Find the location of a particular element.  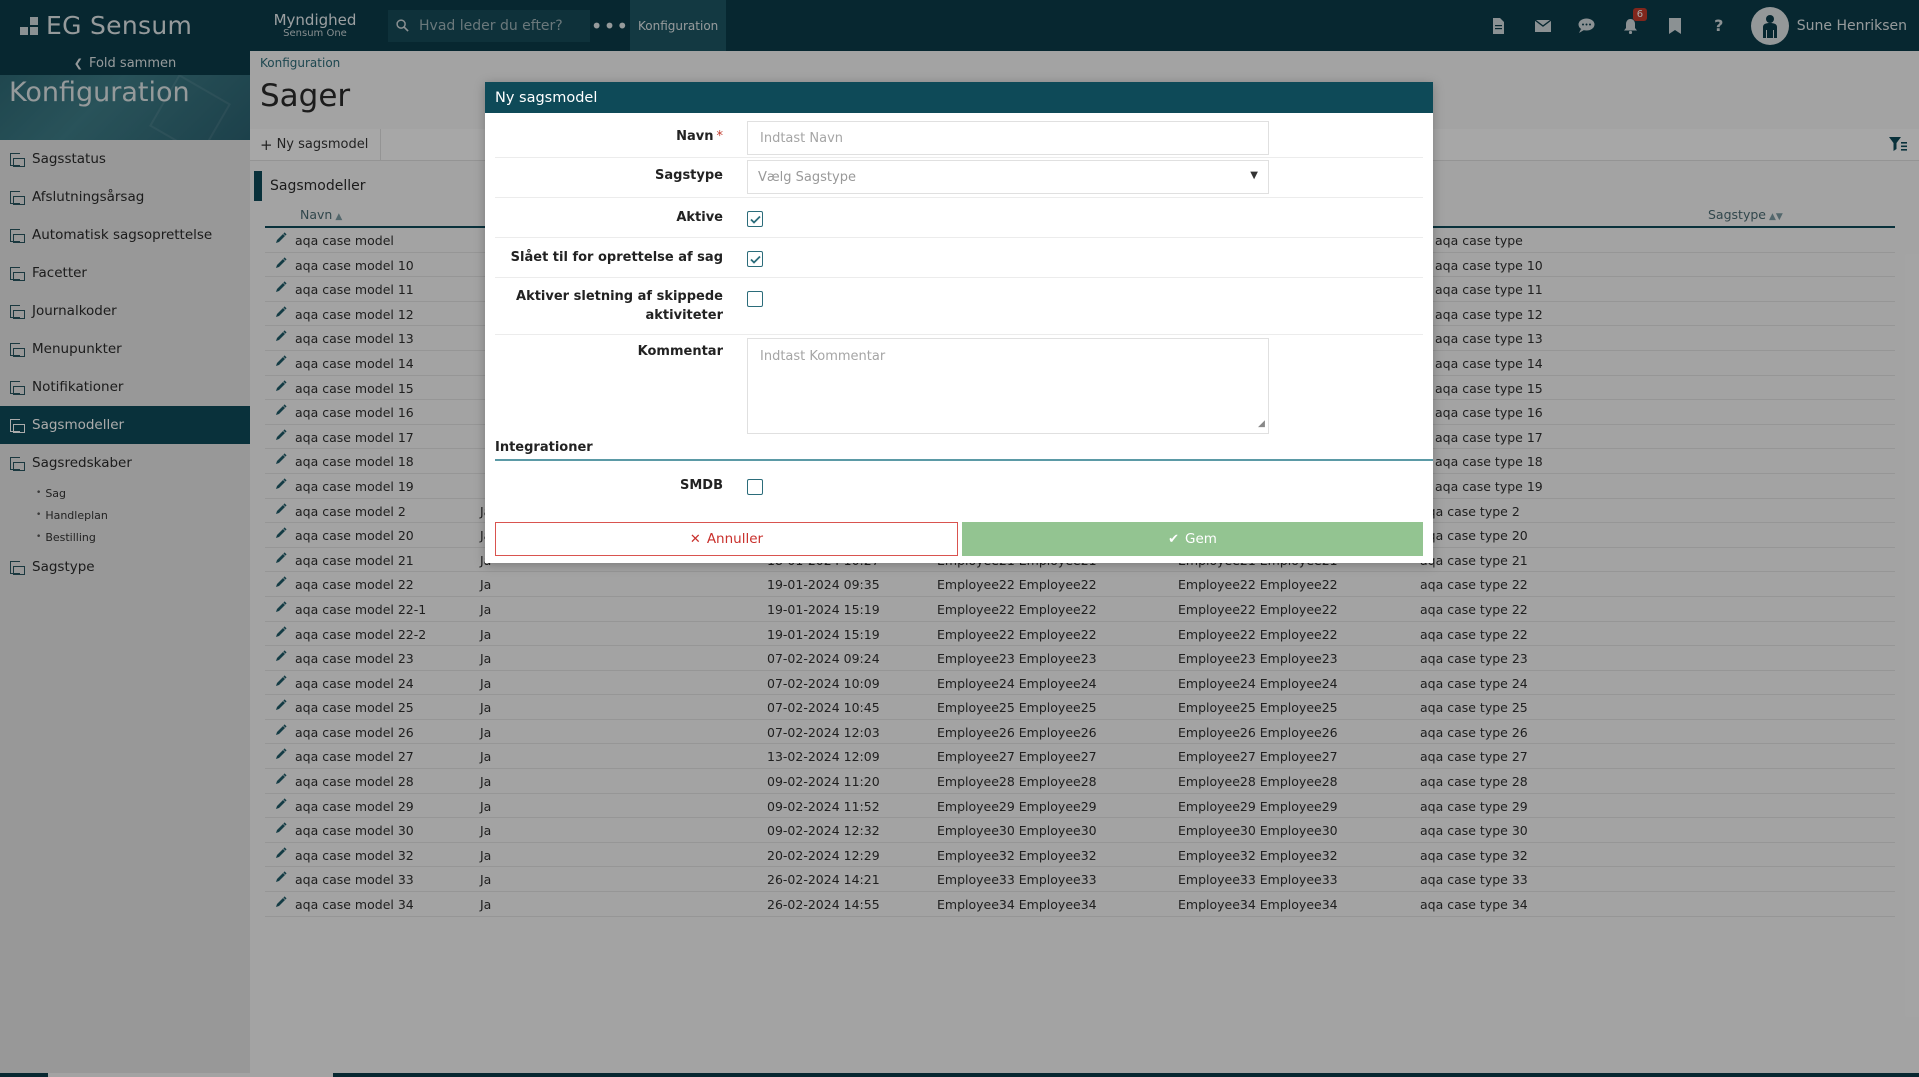

sletning-checkbox is located at coordinates (755, 299).